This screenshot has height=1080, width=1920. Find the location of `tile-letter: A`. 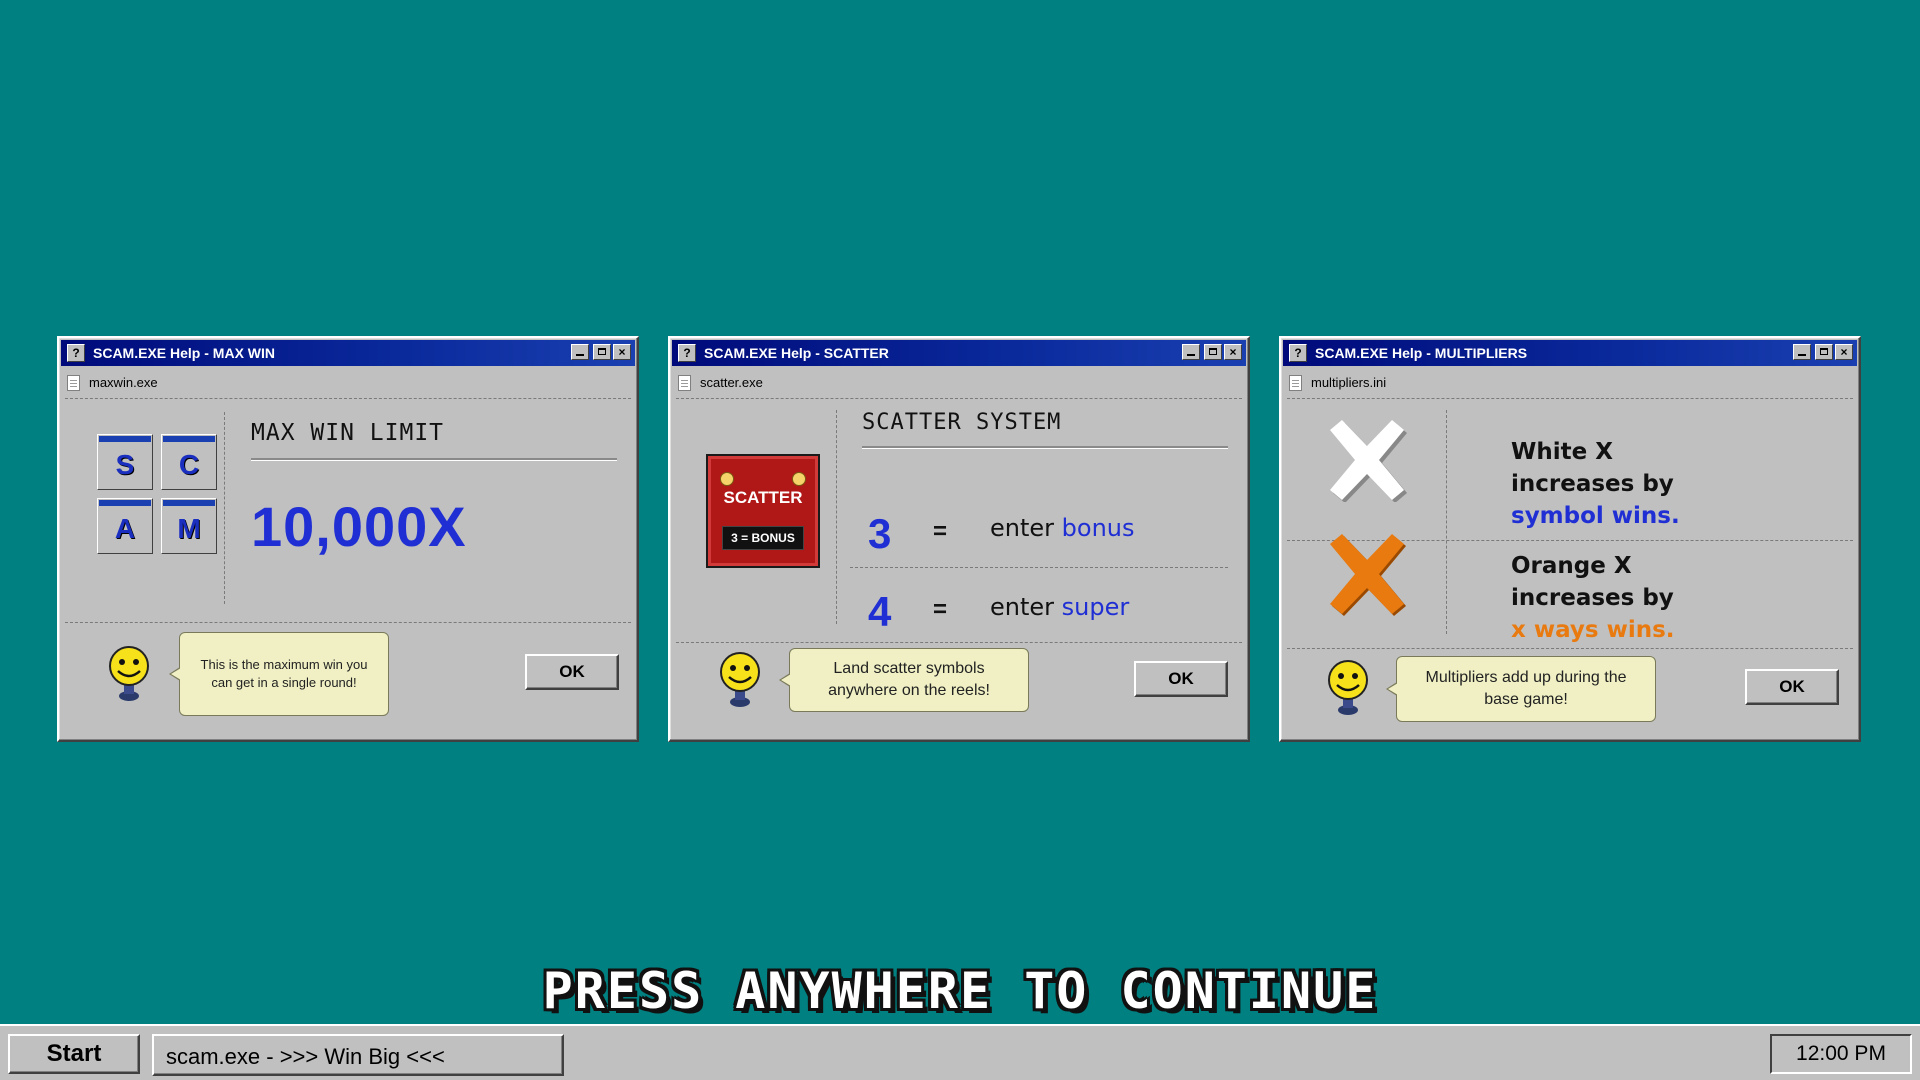

tile-letter: A is located at coordinates (125, 528).